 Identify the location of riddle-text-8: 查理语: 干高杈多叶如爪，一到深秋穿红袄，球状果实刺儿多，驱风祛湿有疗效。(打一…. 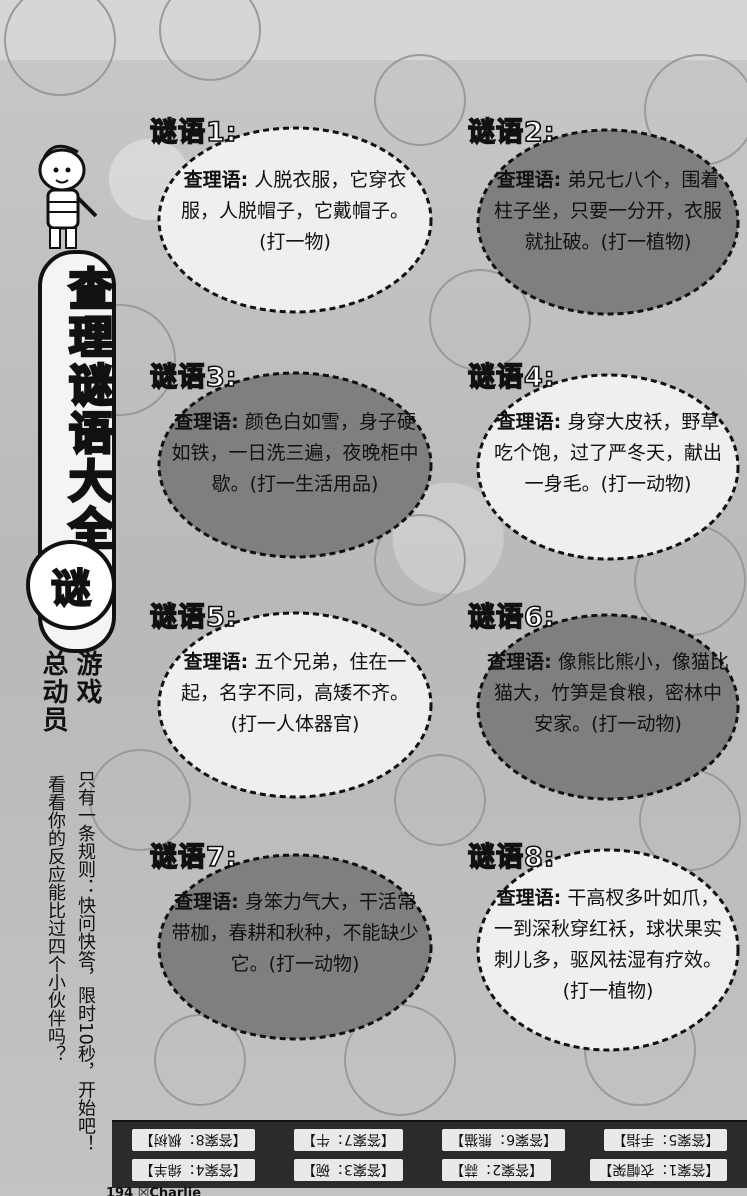
(608, 945).